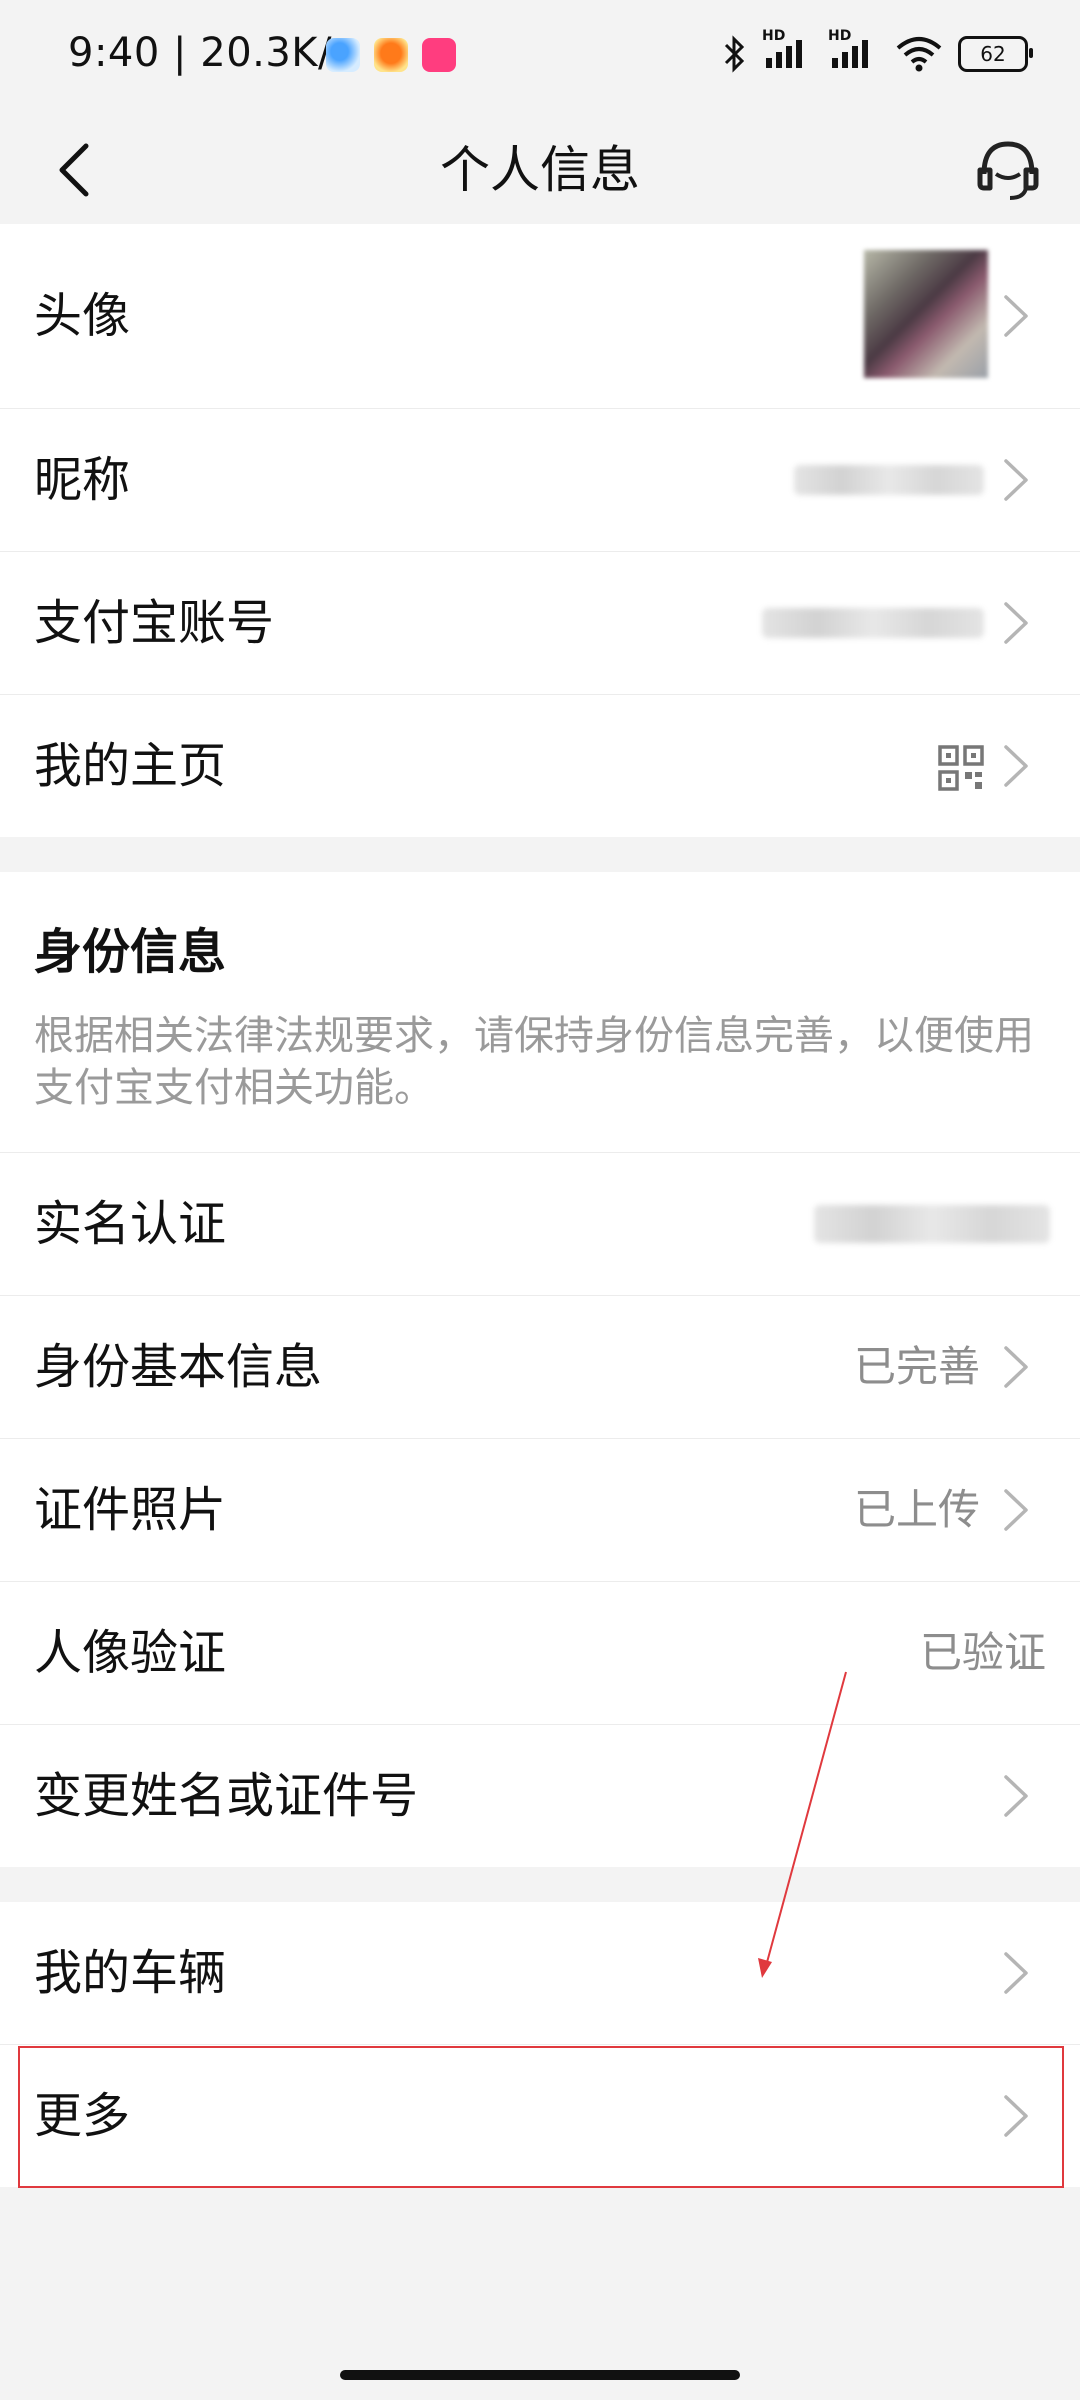  I want to click on alipay-account-row: 支付宝账号, so click(540, 623).